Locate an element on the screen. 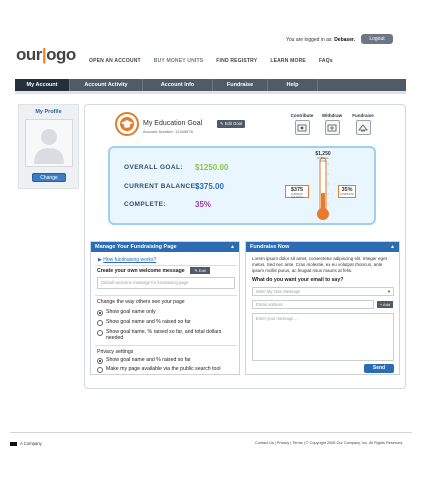 The image size is (422, 500). thermometer-goal-caption: OVERALL GOAL is located at coordinates (323, 160).